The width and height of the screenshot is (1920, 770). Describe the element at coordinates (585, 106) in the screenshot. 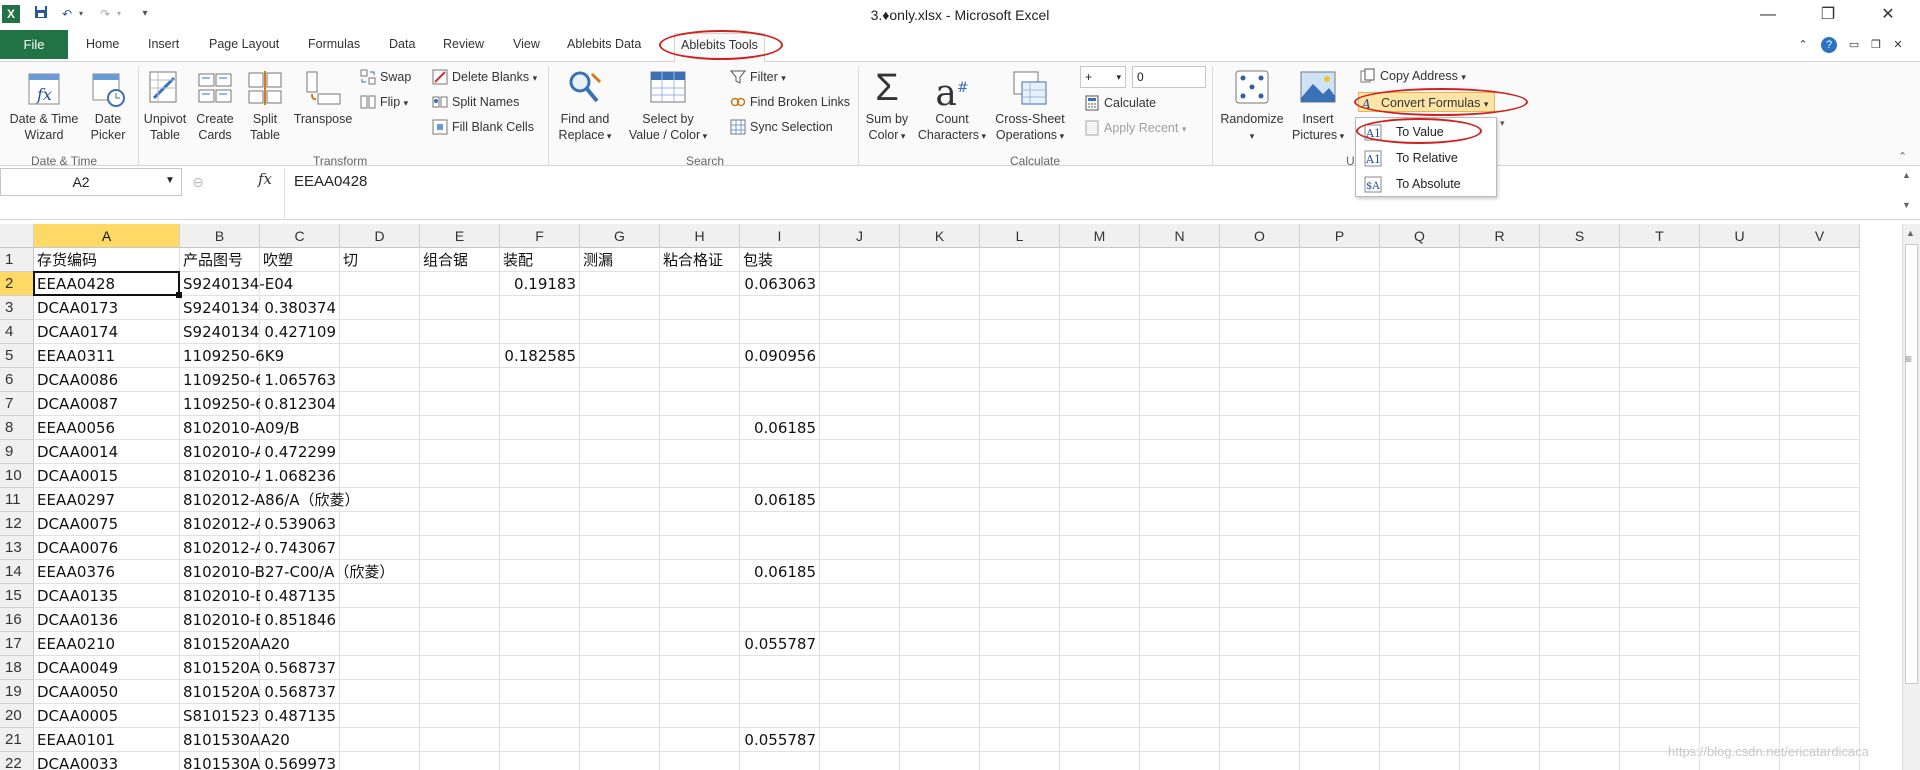

I see `find-replace-button: Find and Replace ▾` at that location.